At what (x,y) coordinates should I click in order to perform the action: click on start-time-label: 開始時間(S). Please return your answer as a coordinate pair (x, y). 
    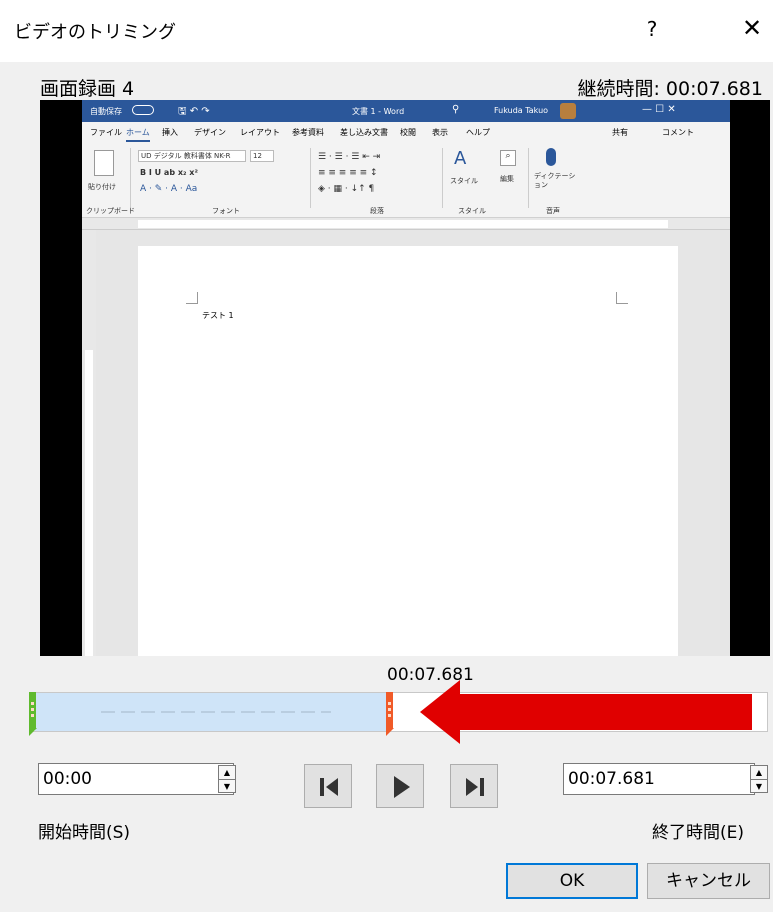
    Looking at the image, I should click on (84, 833).